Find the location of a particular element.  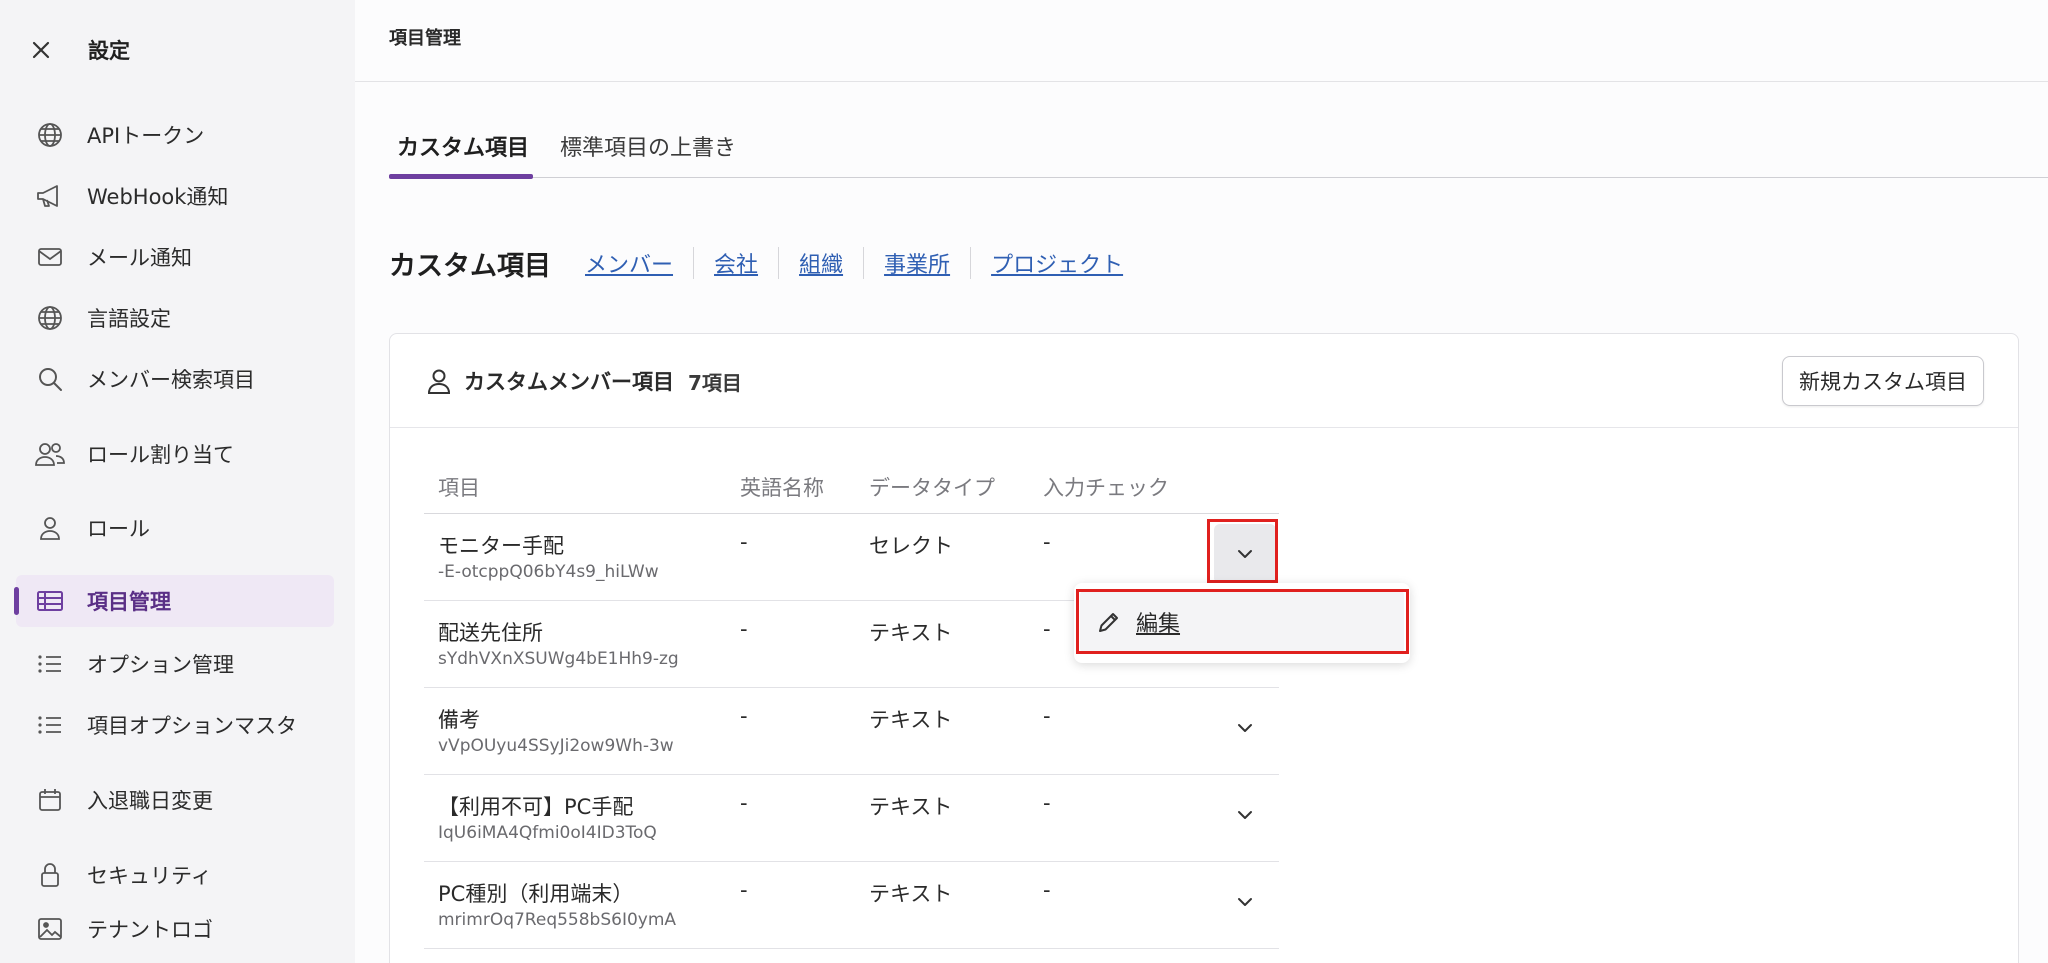

section-title: カスタム項目 is located at coordinates (470, 266).